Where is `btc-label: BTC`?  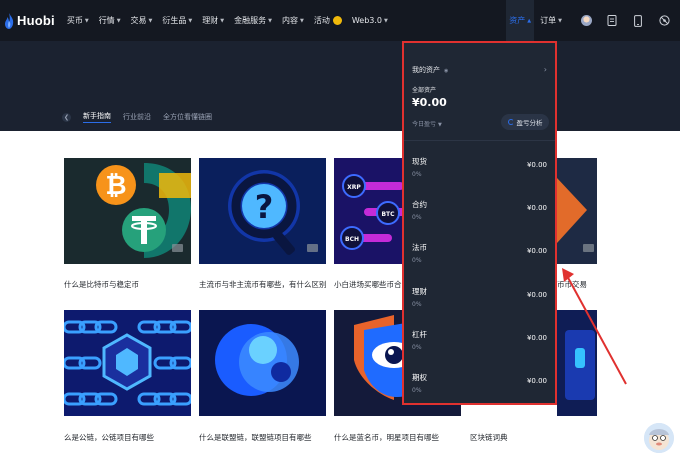
btc-label: BTC is located at coordinates (388, 214).